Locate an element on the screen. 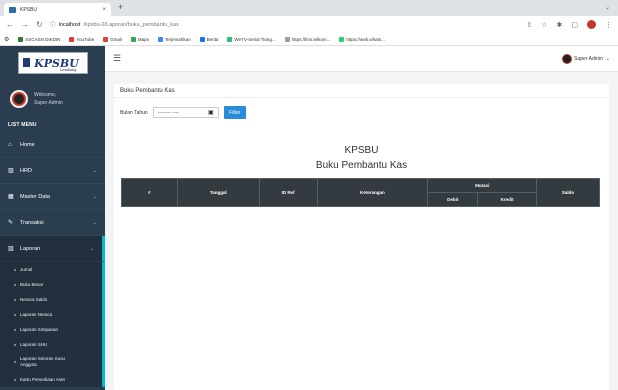 Image resolution: width=618 pixels, height=390 pixels. logo: KPSBU Lembang is located at coordinates (52, 63).